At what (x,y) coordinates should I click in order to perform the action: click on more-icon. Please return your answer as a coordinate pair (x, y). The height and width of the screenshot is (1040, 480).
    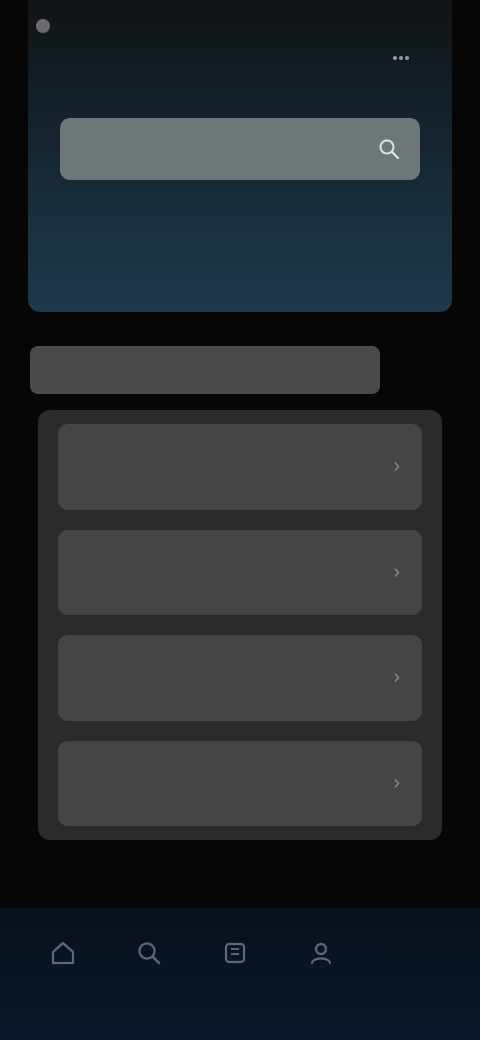
    Looking at the image, I should click on (401, 58).